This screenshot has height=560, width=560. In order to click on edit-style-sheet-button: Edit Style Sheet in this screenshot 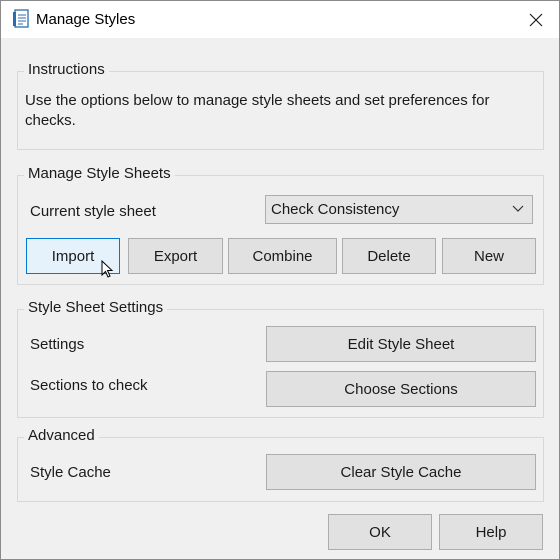, I will do `click(401, 344)`.